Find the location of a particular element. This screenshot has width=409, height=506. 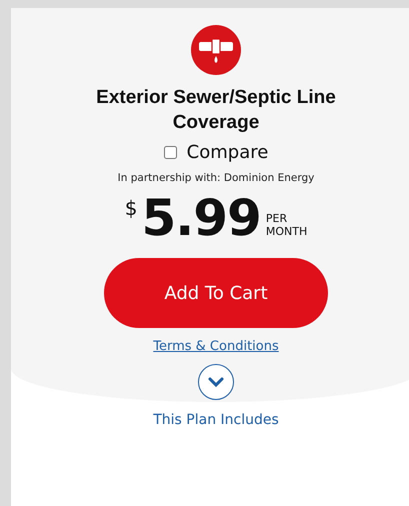

price-period: PER MONTH is located at coordinates (287, 225).